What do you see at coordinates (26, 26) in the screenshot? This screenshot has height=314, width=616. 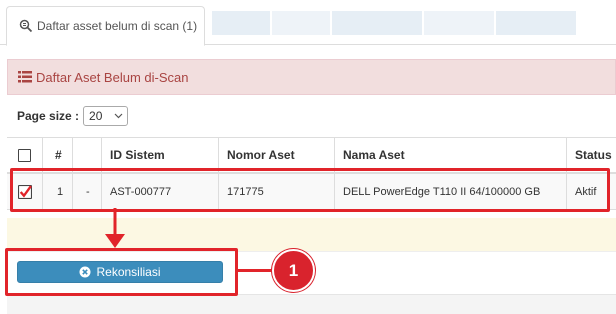 I see `search-list-icon` at bounding box center [26, 26].